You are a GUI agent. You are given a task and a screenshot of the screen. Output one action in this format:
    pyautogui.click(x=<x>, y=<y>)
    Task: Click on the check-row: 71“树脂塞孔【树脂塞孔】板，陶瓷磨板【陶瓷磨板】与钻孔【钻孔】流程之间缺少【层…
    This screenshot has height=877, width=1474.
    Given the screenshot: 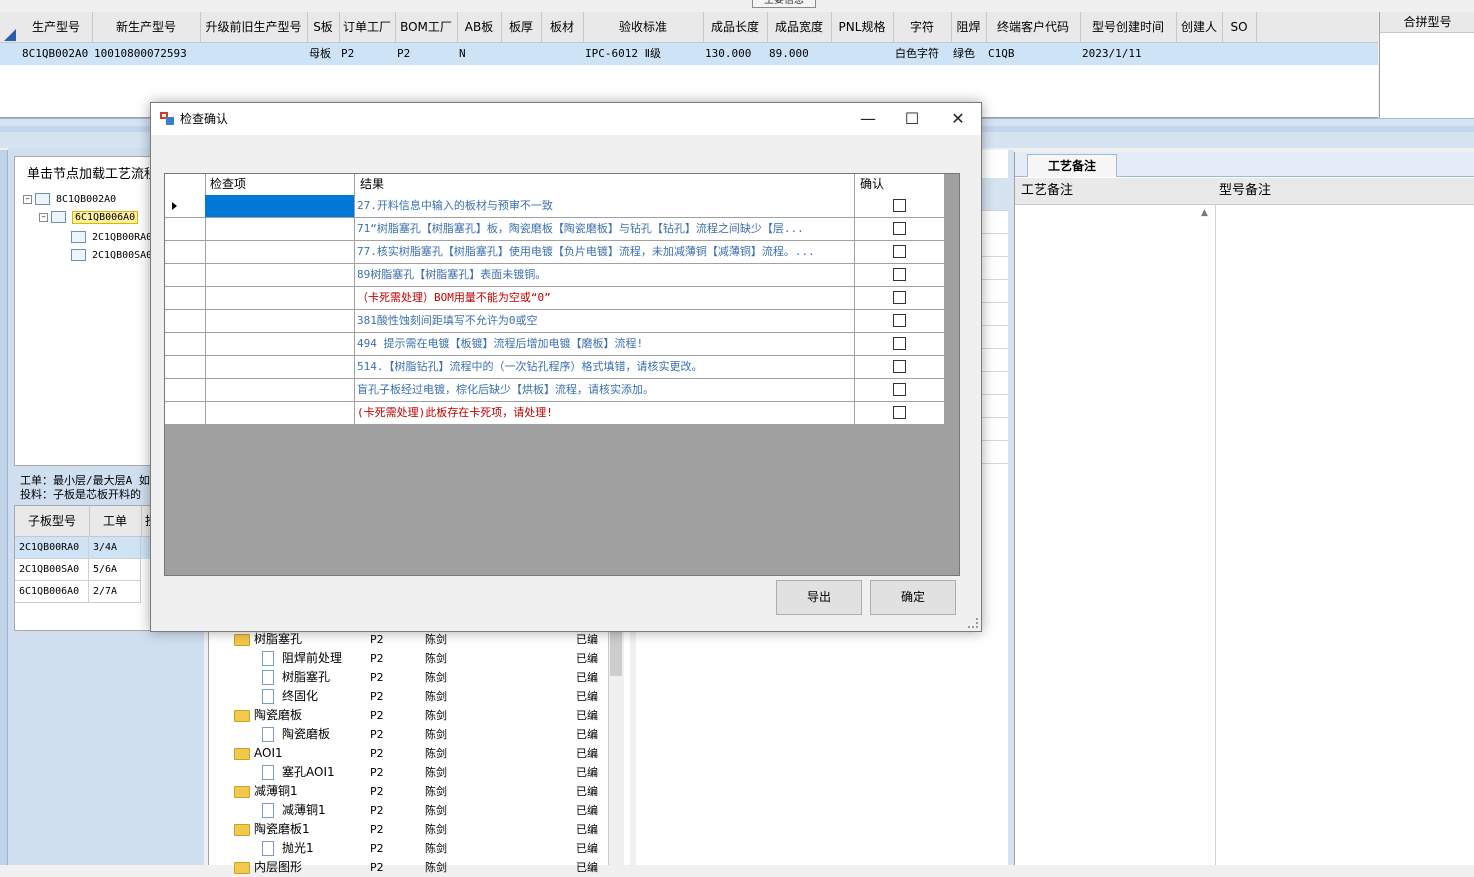 What is the action you would take?
    pyautogui.click(x=555, y=229)
    